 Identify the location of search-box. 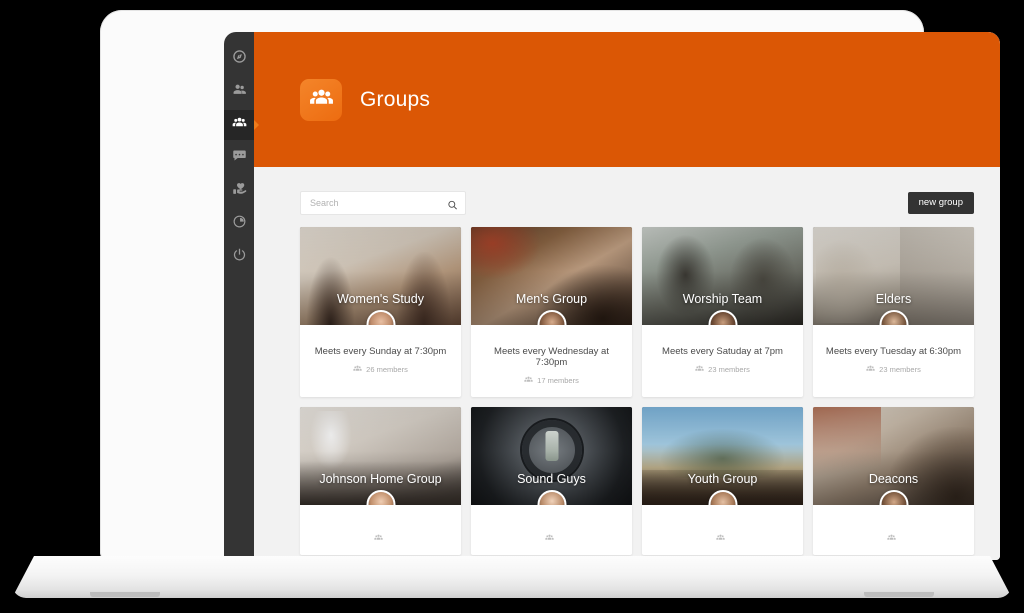
(383, 203).